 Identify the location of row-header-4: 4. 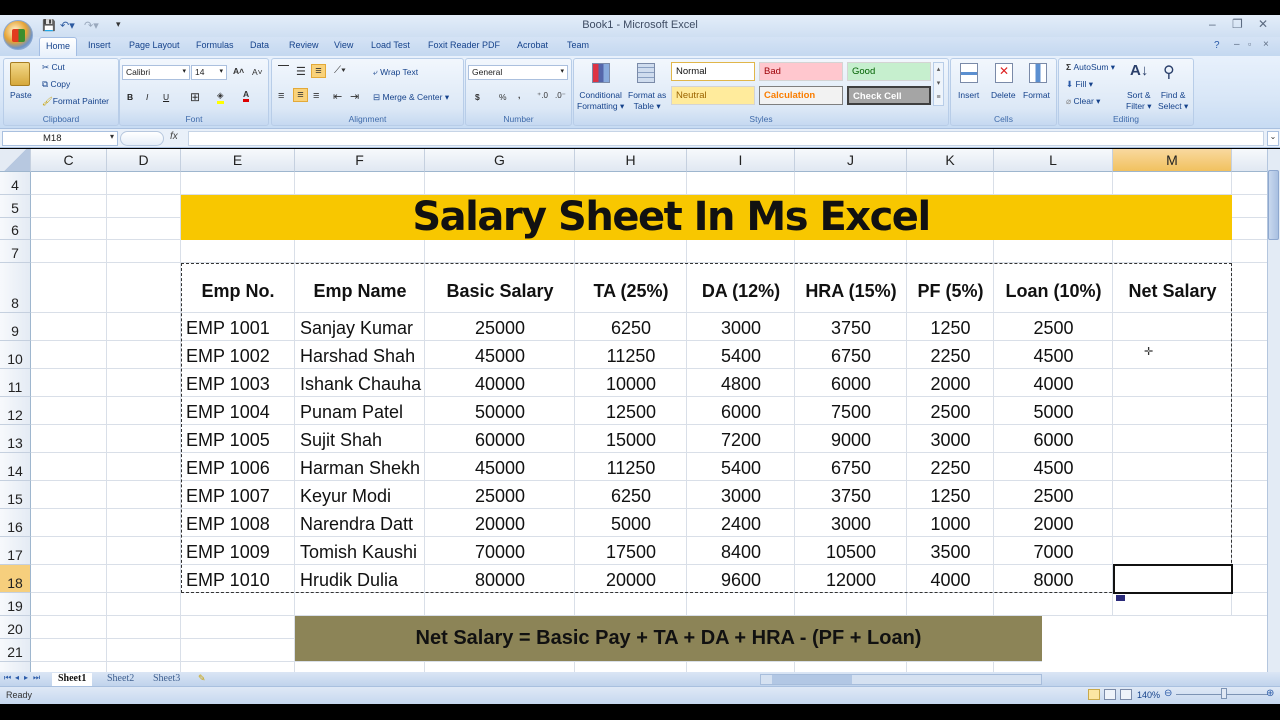
(15, 183).